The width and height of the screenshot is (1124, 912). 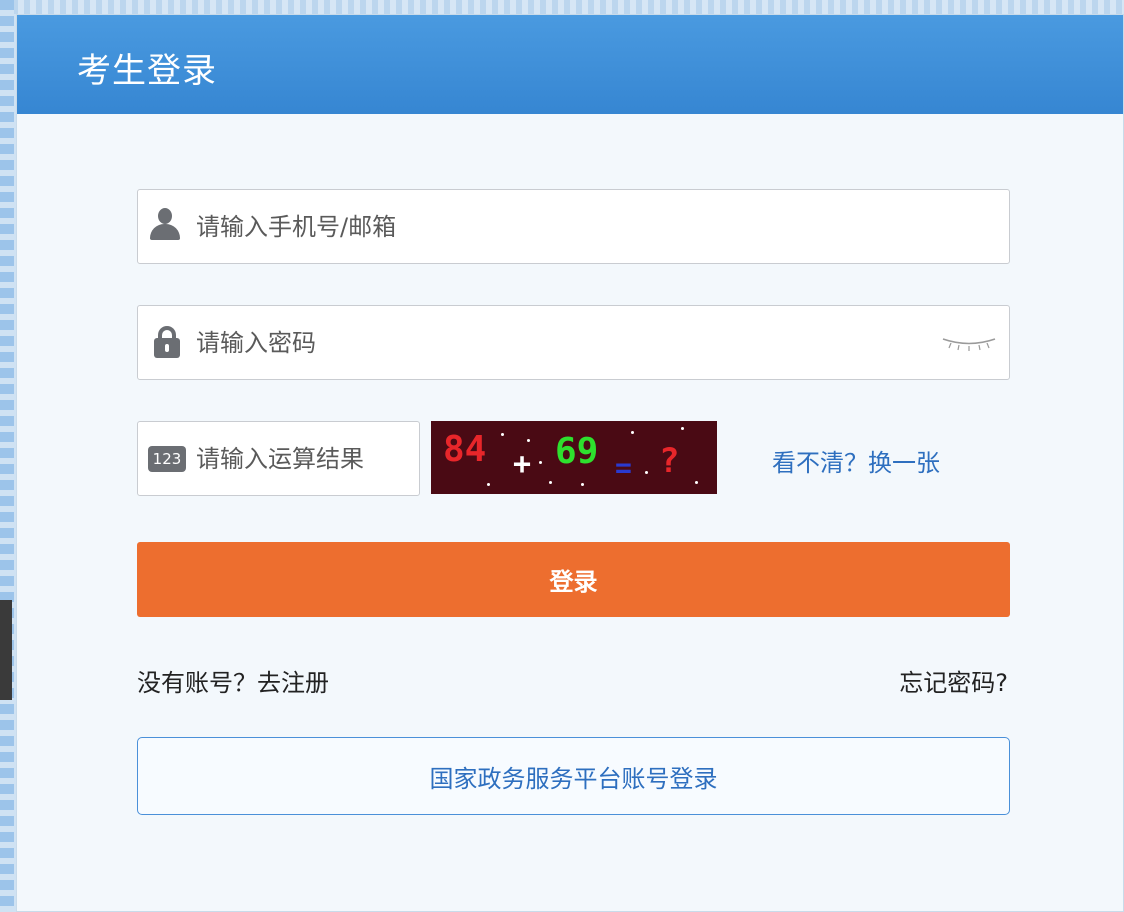 I want to click on captcha-operand1: 84, so click(x=465, y=449).